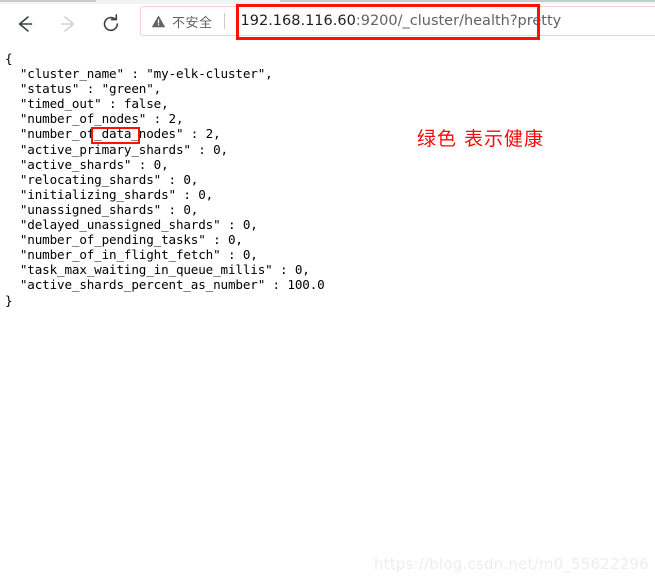  I want to click on back-arrow-icon, so click(25, 24).